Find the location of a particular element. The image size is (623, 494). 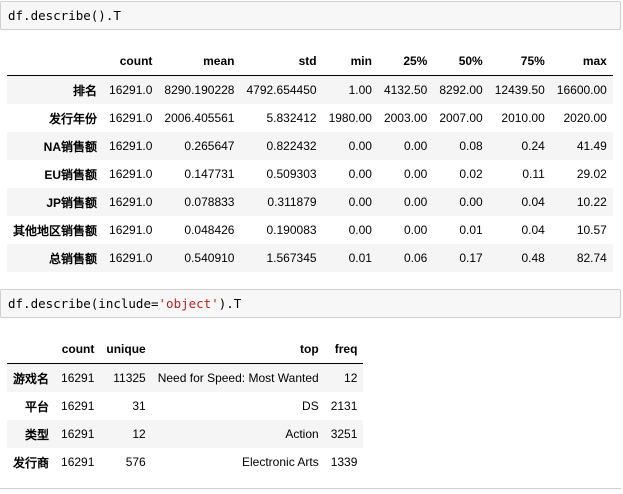

table-cell: 2020.00 is located at coordinates (585, 118).